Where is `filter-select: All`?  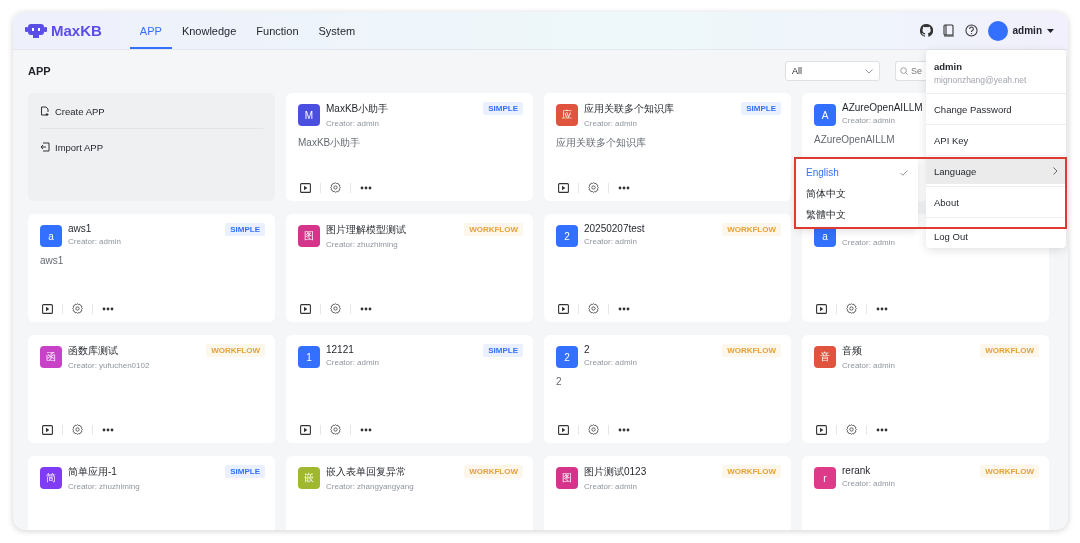 filter-select: All is located at coordinates (832, 71).